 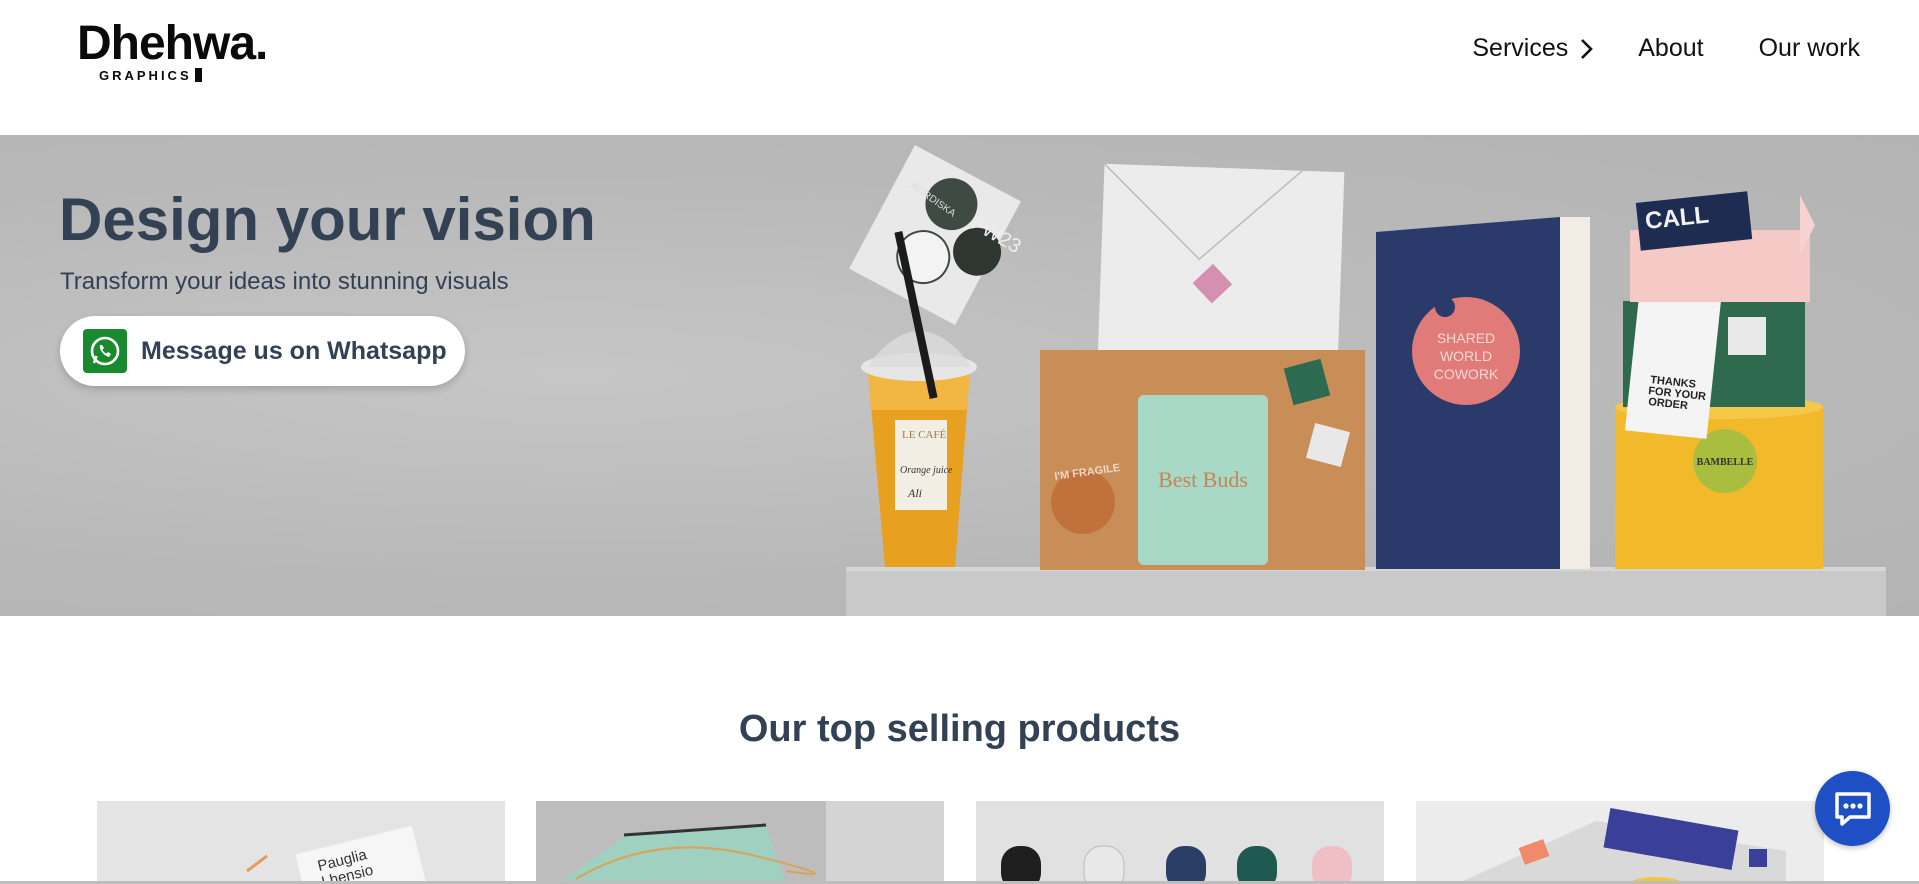 I want to click on book-circle-line3: COWORK, so click(x=1466, y=374).